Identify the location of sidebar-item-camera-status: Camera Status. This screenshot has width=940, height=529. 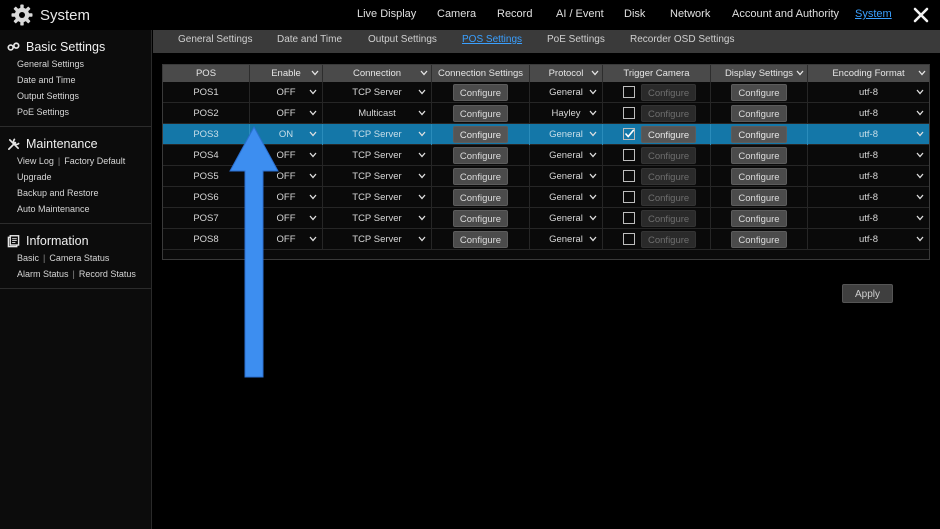
(79, 258).